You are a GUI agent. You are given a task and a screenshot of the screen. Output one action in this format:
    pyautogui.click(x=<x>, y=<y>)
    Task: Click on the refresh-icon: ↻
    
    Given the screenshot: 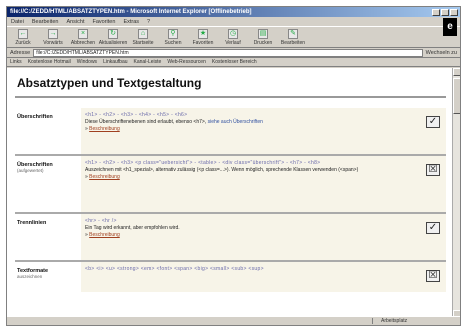 What is the action you would take?
    pyautogui.click(x=113, y=33)
    